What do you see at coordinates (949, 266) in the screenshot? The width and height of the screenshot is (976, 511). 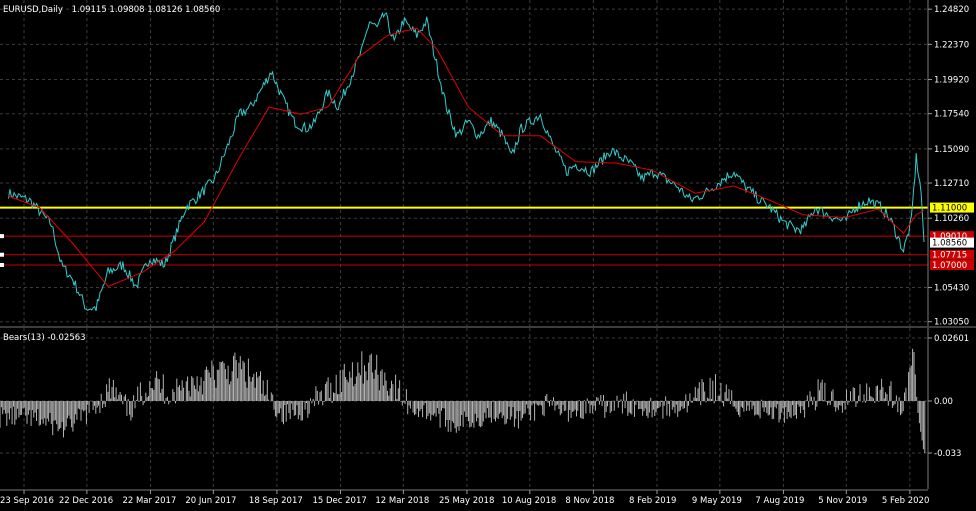 I see `support-4-label: 1.07000` at bounding box center [949, 266].